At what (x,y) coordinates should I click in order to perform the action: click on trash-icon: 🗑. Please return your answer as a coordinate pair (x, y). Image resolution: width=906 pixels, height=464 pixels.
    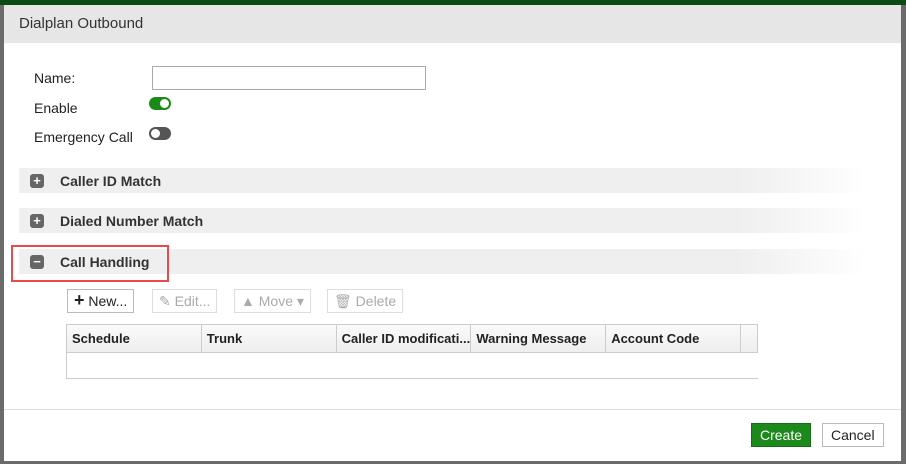
    Looking at the image, I should click on (343, 301).